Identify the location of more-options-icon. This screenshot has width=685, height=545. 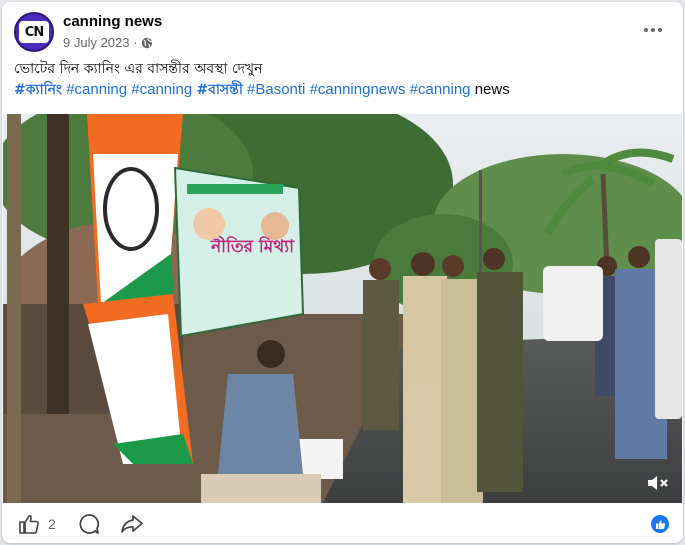
(653, 30).